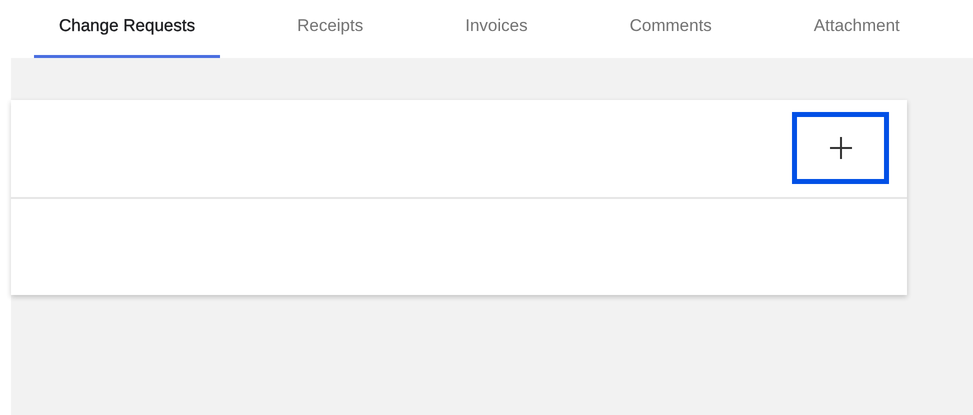 This screenshot has height=415, width=973. Describe the element at coordinates (330, 29) in the screenshot. I see `tab: Receipts` at that location.